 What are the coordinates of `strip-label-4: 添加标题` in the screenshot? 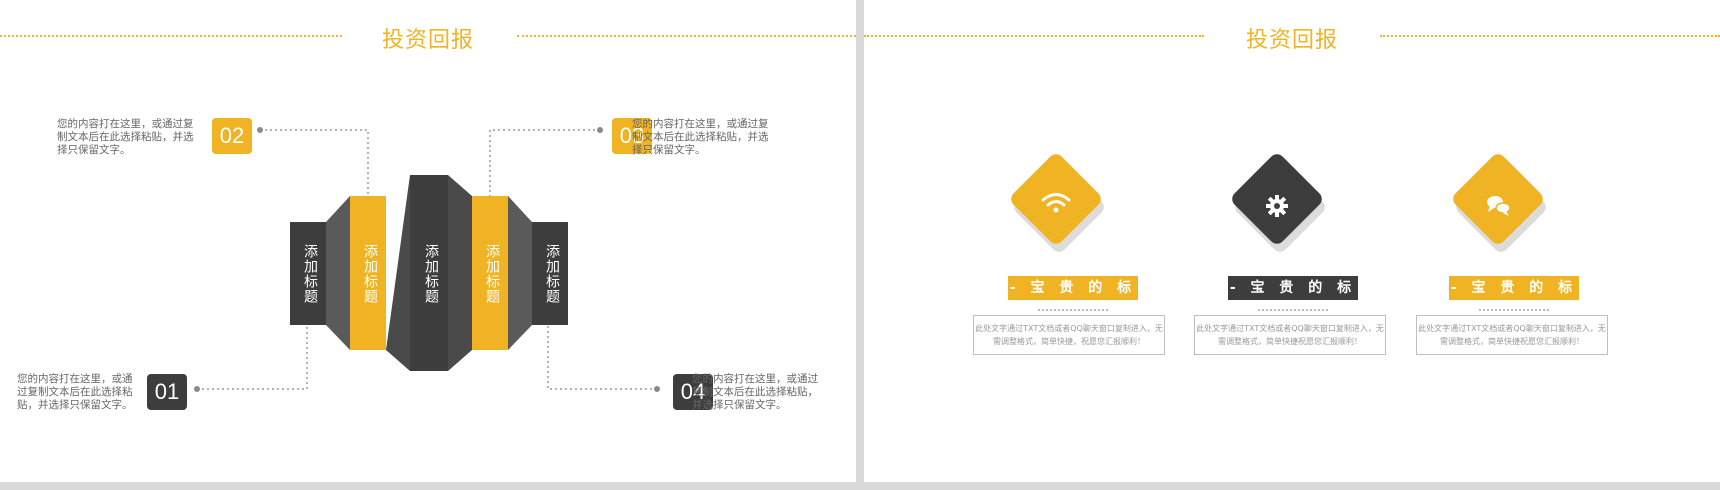 It's located at (492, 274).